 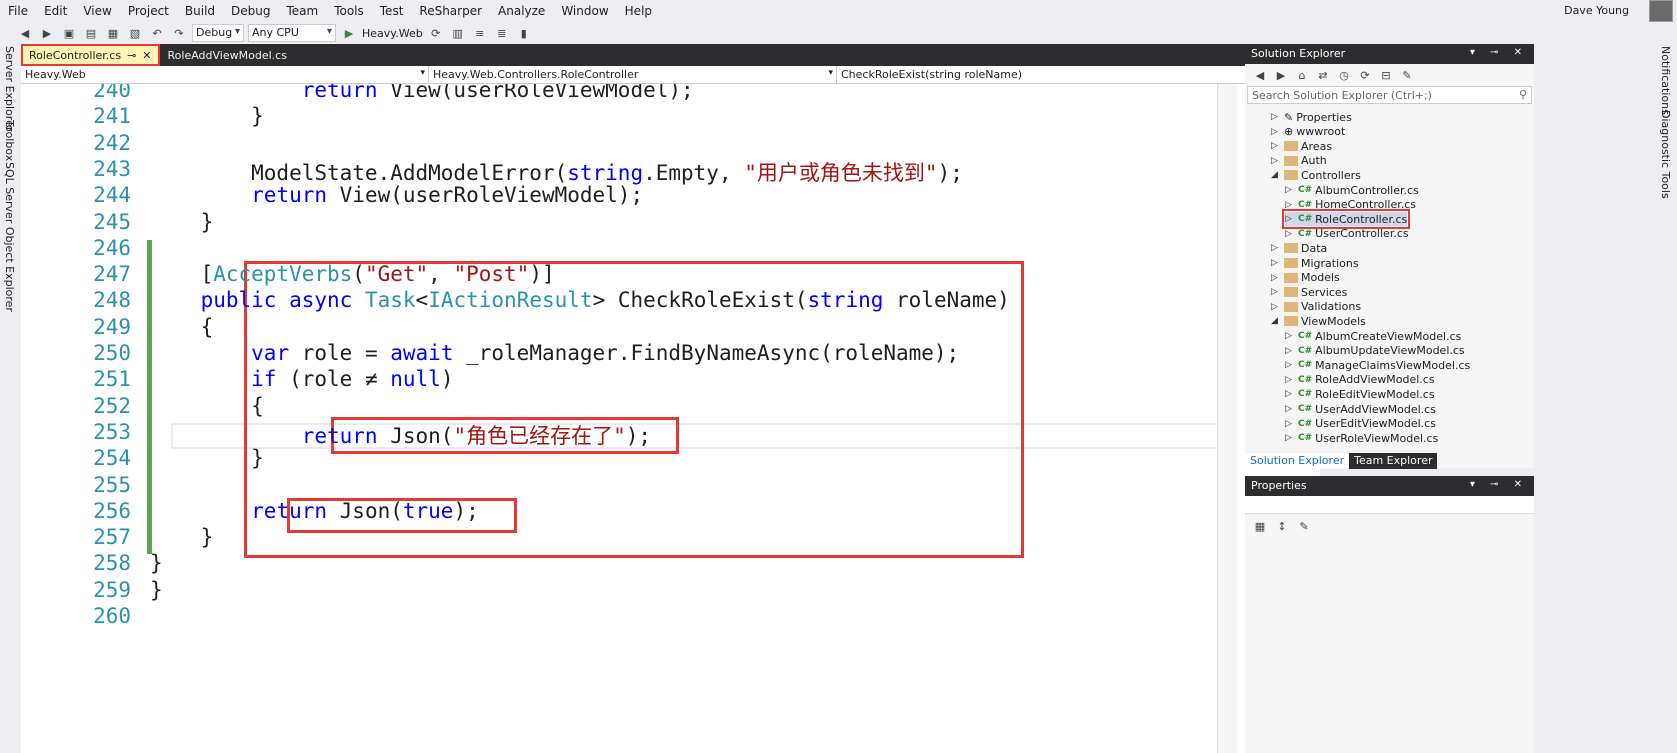 I want to click on tree-item: ▷ Validations, so click(x=1316, y=307).